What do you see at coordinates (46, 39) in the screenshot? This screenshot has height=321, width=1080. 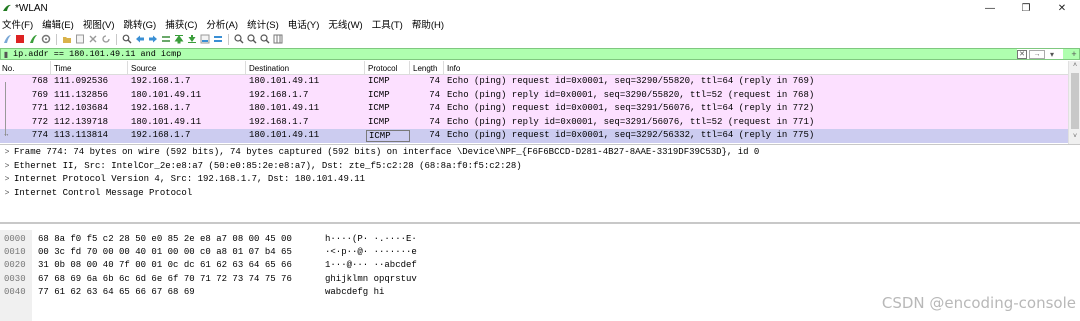 I see `capture-options-icon` at bounding box center [46, 39].